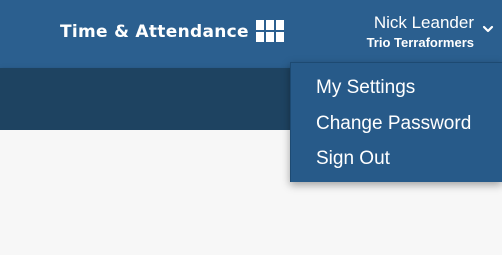 Image resolution: width=502 pixels, height=255 pixels. Describe the element at coordinates (488, 29) in the screenshot. I see `chevron-down-icon` at that location.